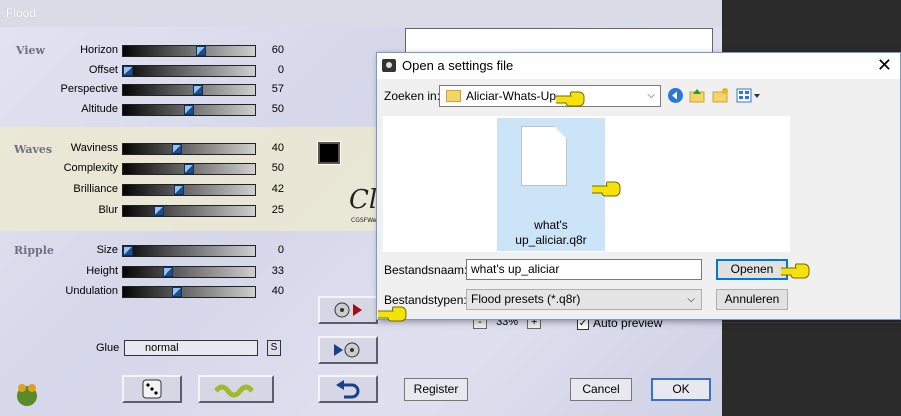  I want to click on undo-arrow-icon, so click(348, 389).